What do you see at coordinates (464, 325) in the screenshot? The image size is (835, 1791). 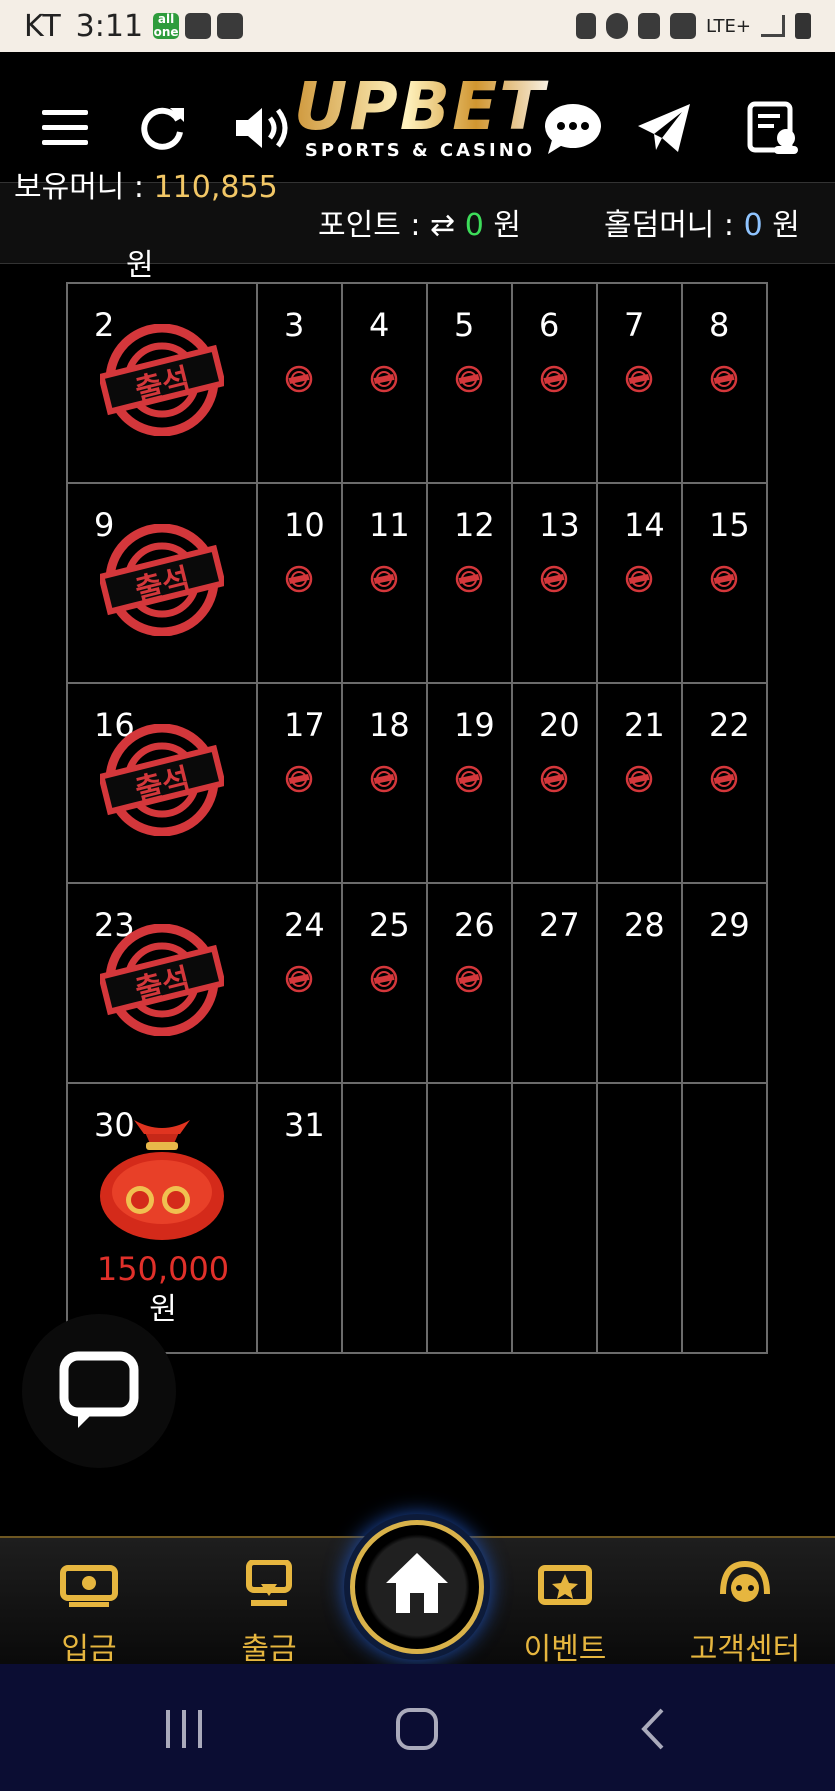 I see `day-number: 5` at bounding box center [464, 325].